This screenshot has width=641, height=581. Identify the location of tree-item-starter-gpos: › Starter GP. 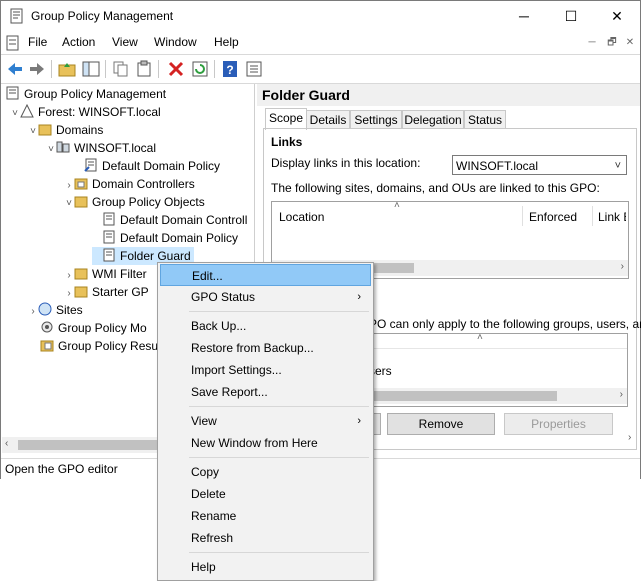
(106, 292).